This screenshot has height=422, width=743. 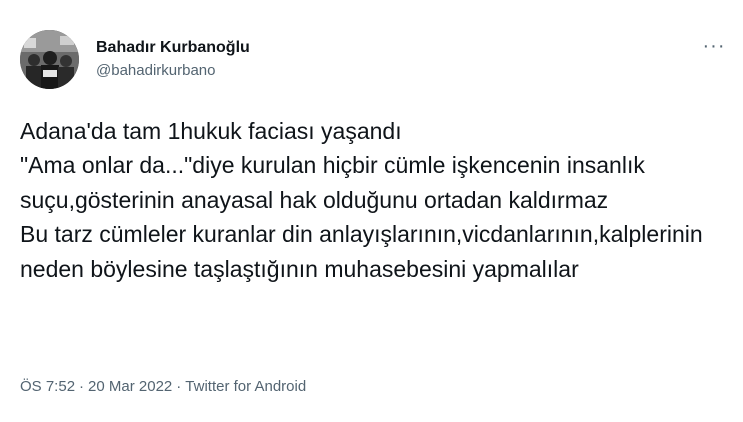 What do you see at coordinates (173, 59) in the screenshot?
I see `author-names: Bahadır Kurbanoğlu @bahadirkurbano` at bounding box center [173, 59].